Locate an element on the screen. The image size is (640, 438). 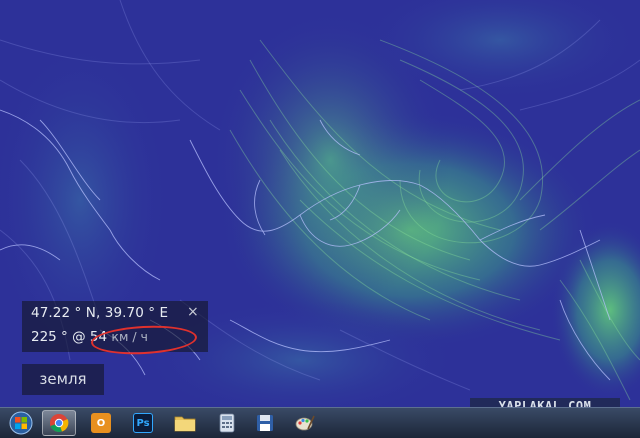
floppy-disk-icon is located at coordinates (265, 423).